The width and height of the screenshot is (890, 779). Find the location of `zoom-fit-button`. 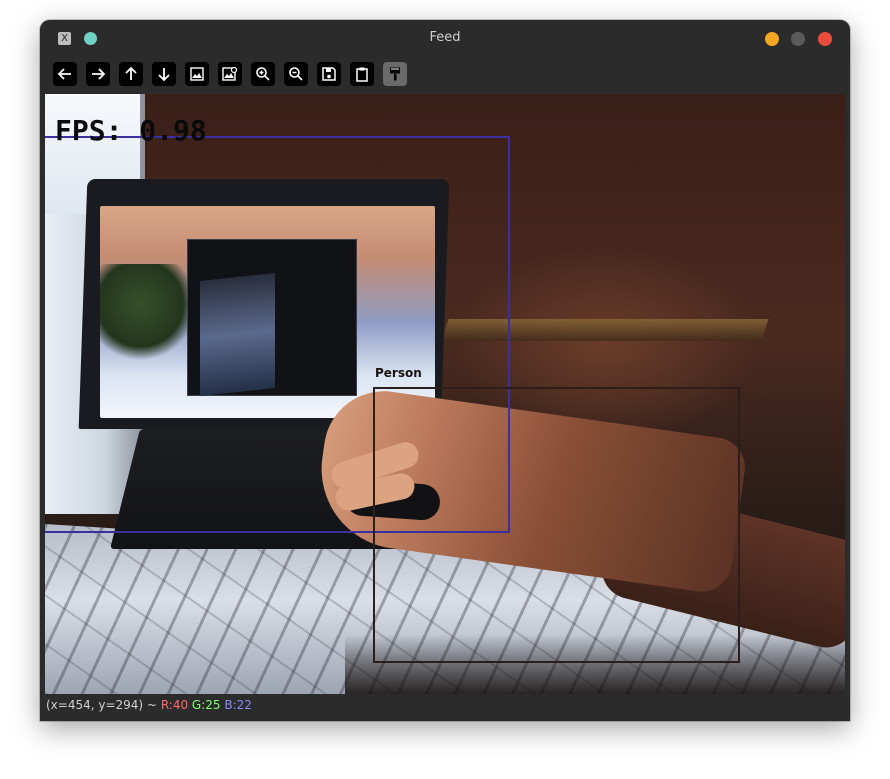

zoom-fit-button is located at coordinates (197, 74).